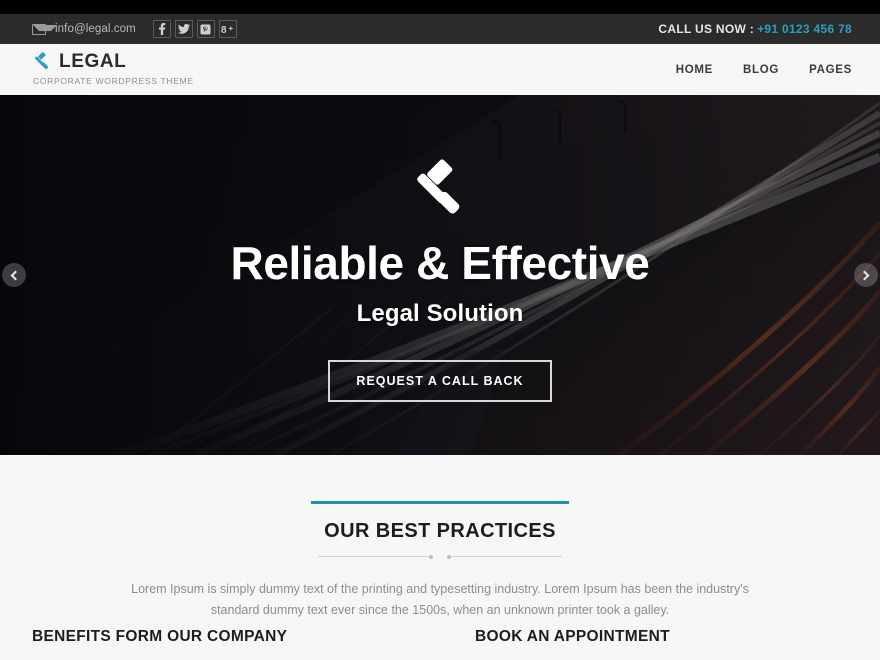 The width and height of the screenshot is (880, 660). Describe the element at coordinates (113, 81) in the screenshot. I see `brand-tagline: CORPORATE WORDPRESS THEME` at that location.